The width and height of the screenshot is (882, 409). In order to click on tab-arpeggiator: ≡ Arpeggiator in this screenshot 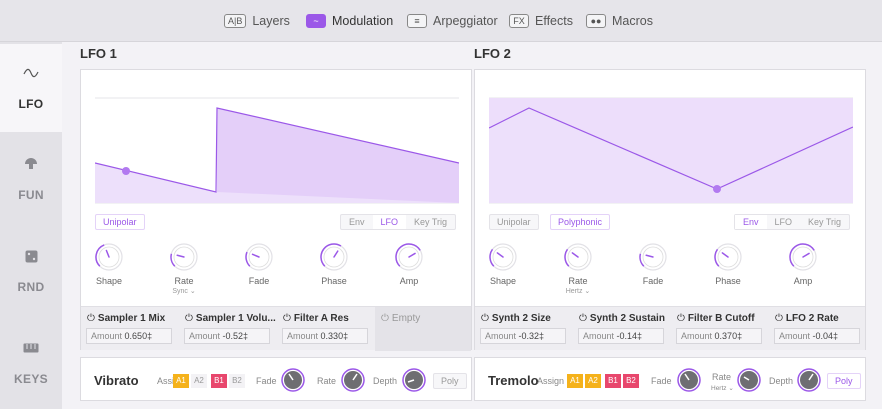, I will do `click(452, 21)`.